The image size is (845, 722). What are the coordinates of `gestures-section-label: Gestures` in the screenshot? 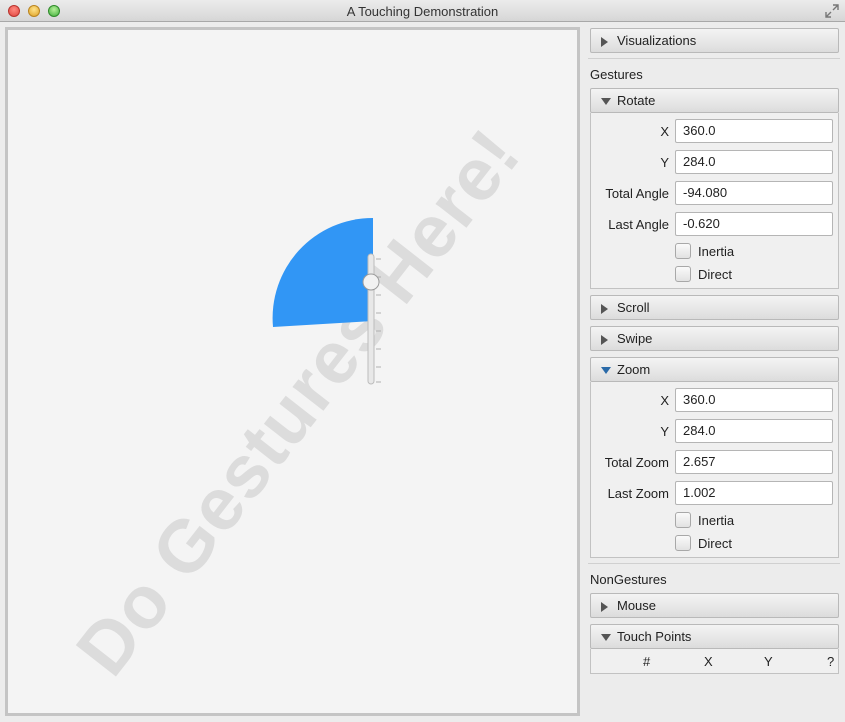 It's located at (616, 74).